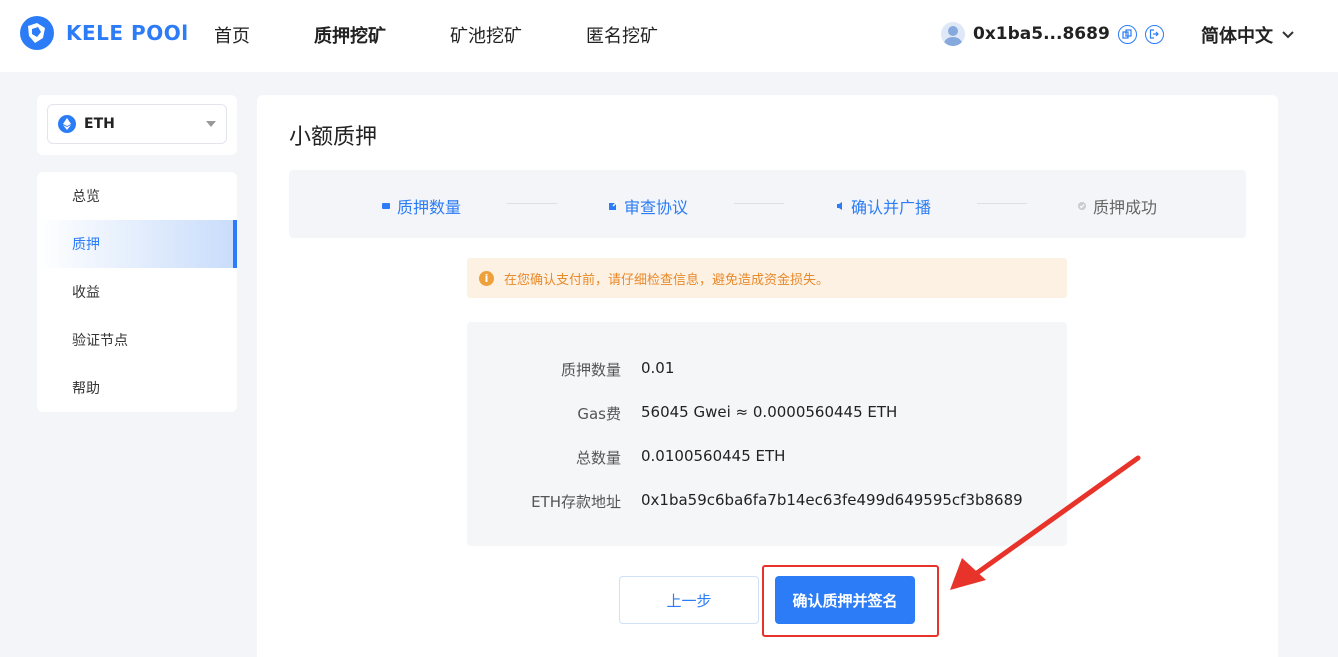  What do you see at coordinates (486, 35) in the screenshot?
I see `nav-pool-mining: 矿池挖矿` at bounding box center [486, 35].